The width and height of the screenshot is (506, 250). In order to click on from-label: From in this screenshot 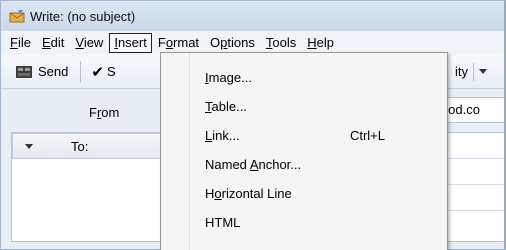, I will do `click(104, 112)`.